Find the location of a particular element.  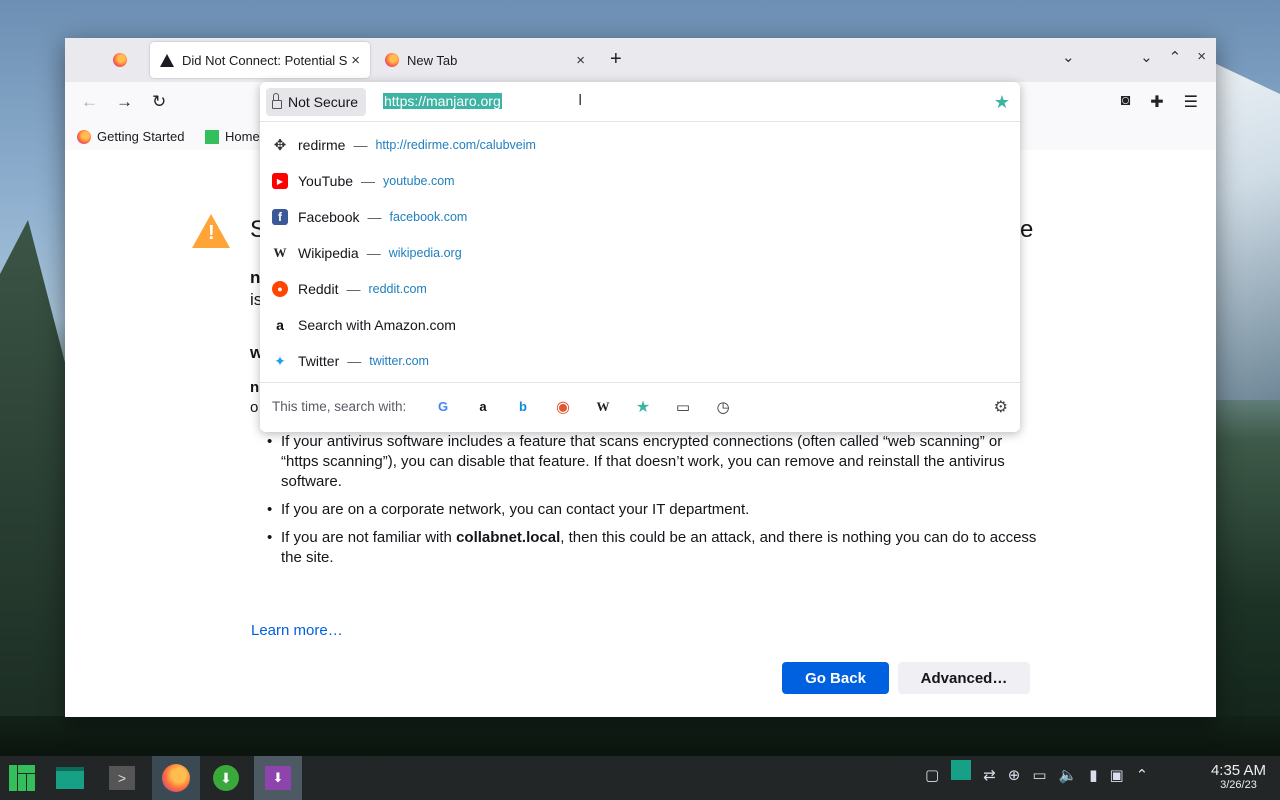

suggestion-title: YouTube is located at coordinates (326, 181).